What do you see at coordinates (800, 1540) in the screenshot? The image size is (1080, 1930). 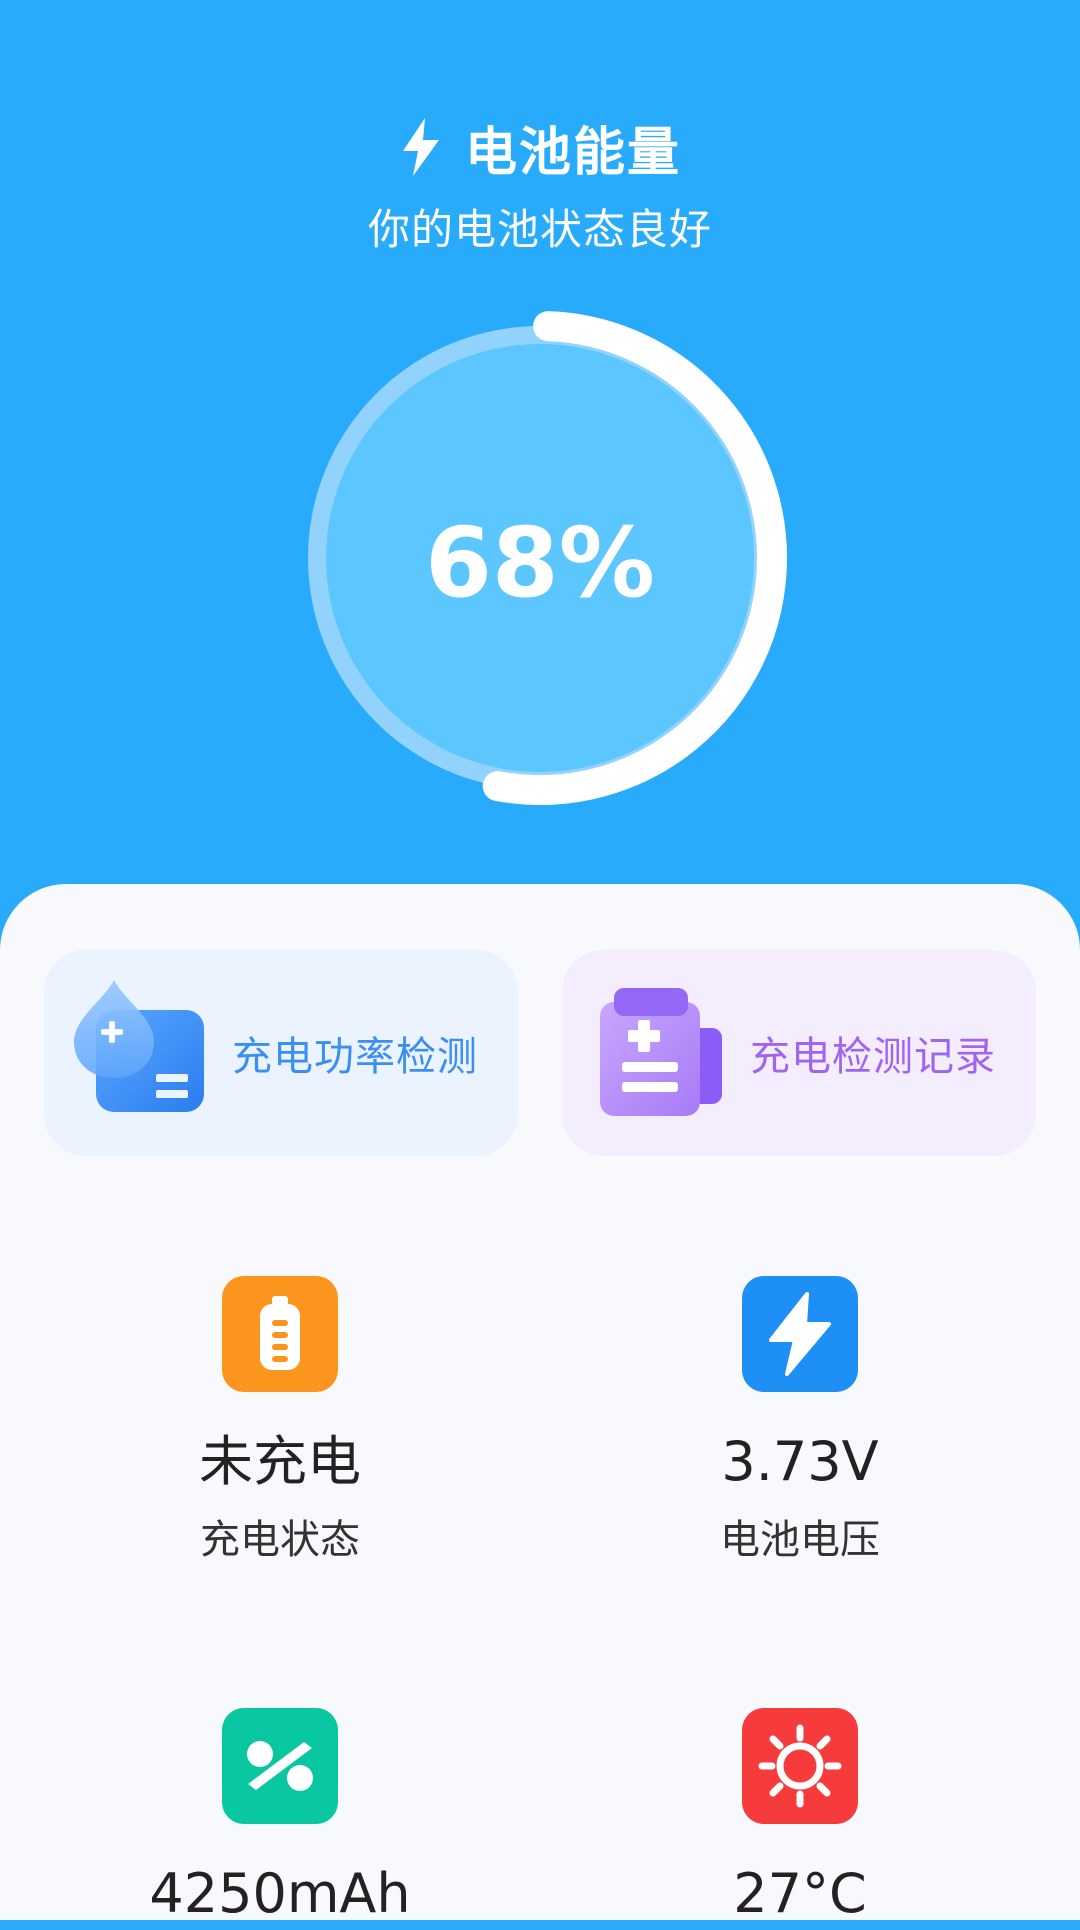 I see `battery-voltage-label: 电池电压` at bounding box center [800, 1540].